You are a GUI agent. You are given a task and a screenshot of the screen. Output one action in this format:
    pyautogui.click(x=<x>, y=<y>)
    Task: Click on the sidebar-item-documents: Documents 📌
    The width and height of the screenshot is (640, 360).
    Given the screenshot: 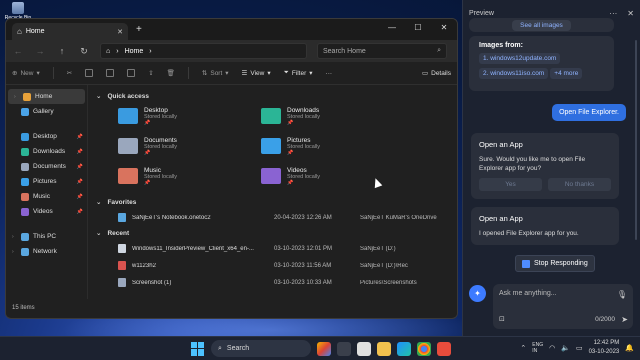 What is the action you would take?
    pyautogui.click(x=46, y=166)
    